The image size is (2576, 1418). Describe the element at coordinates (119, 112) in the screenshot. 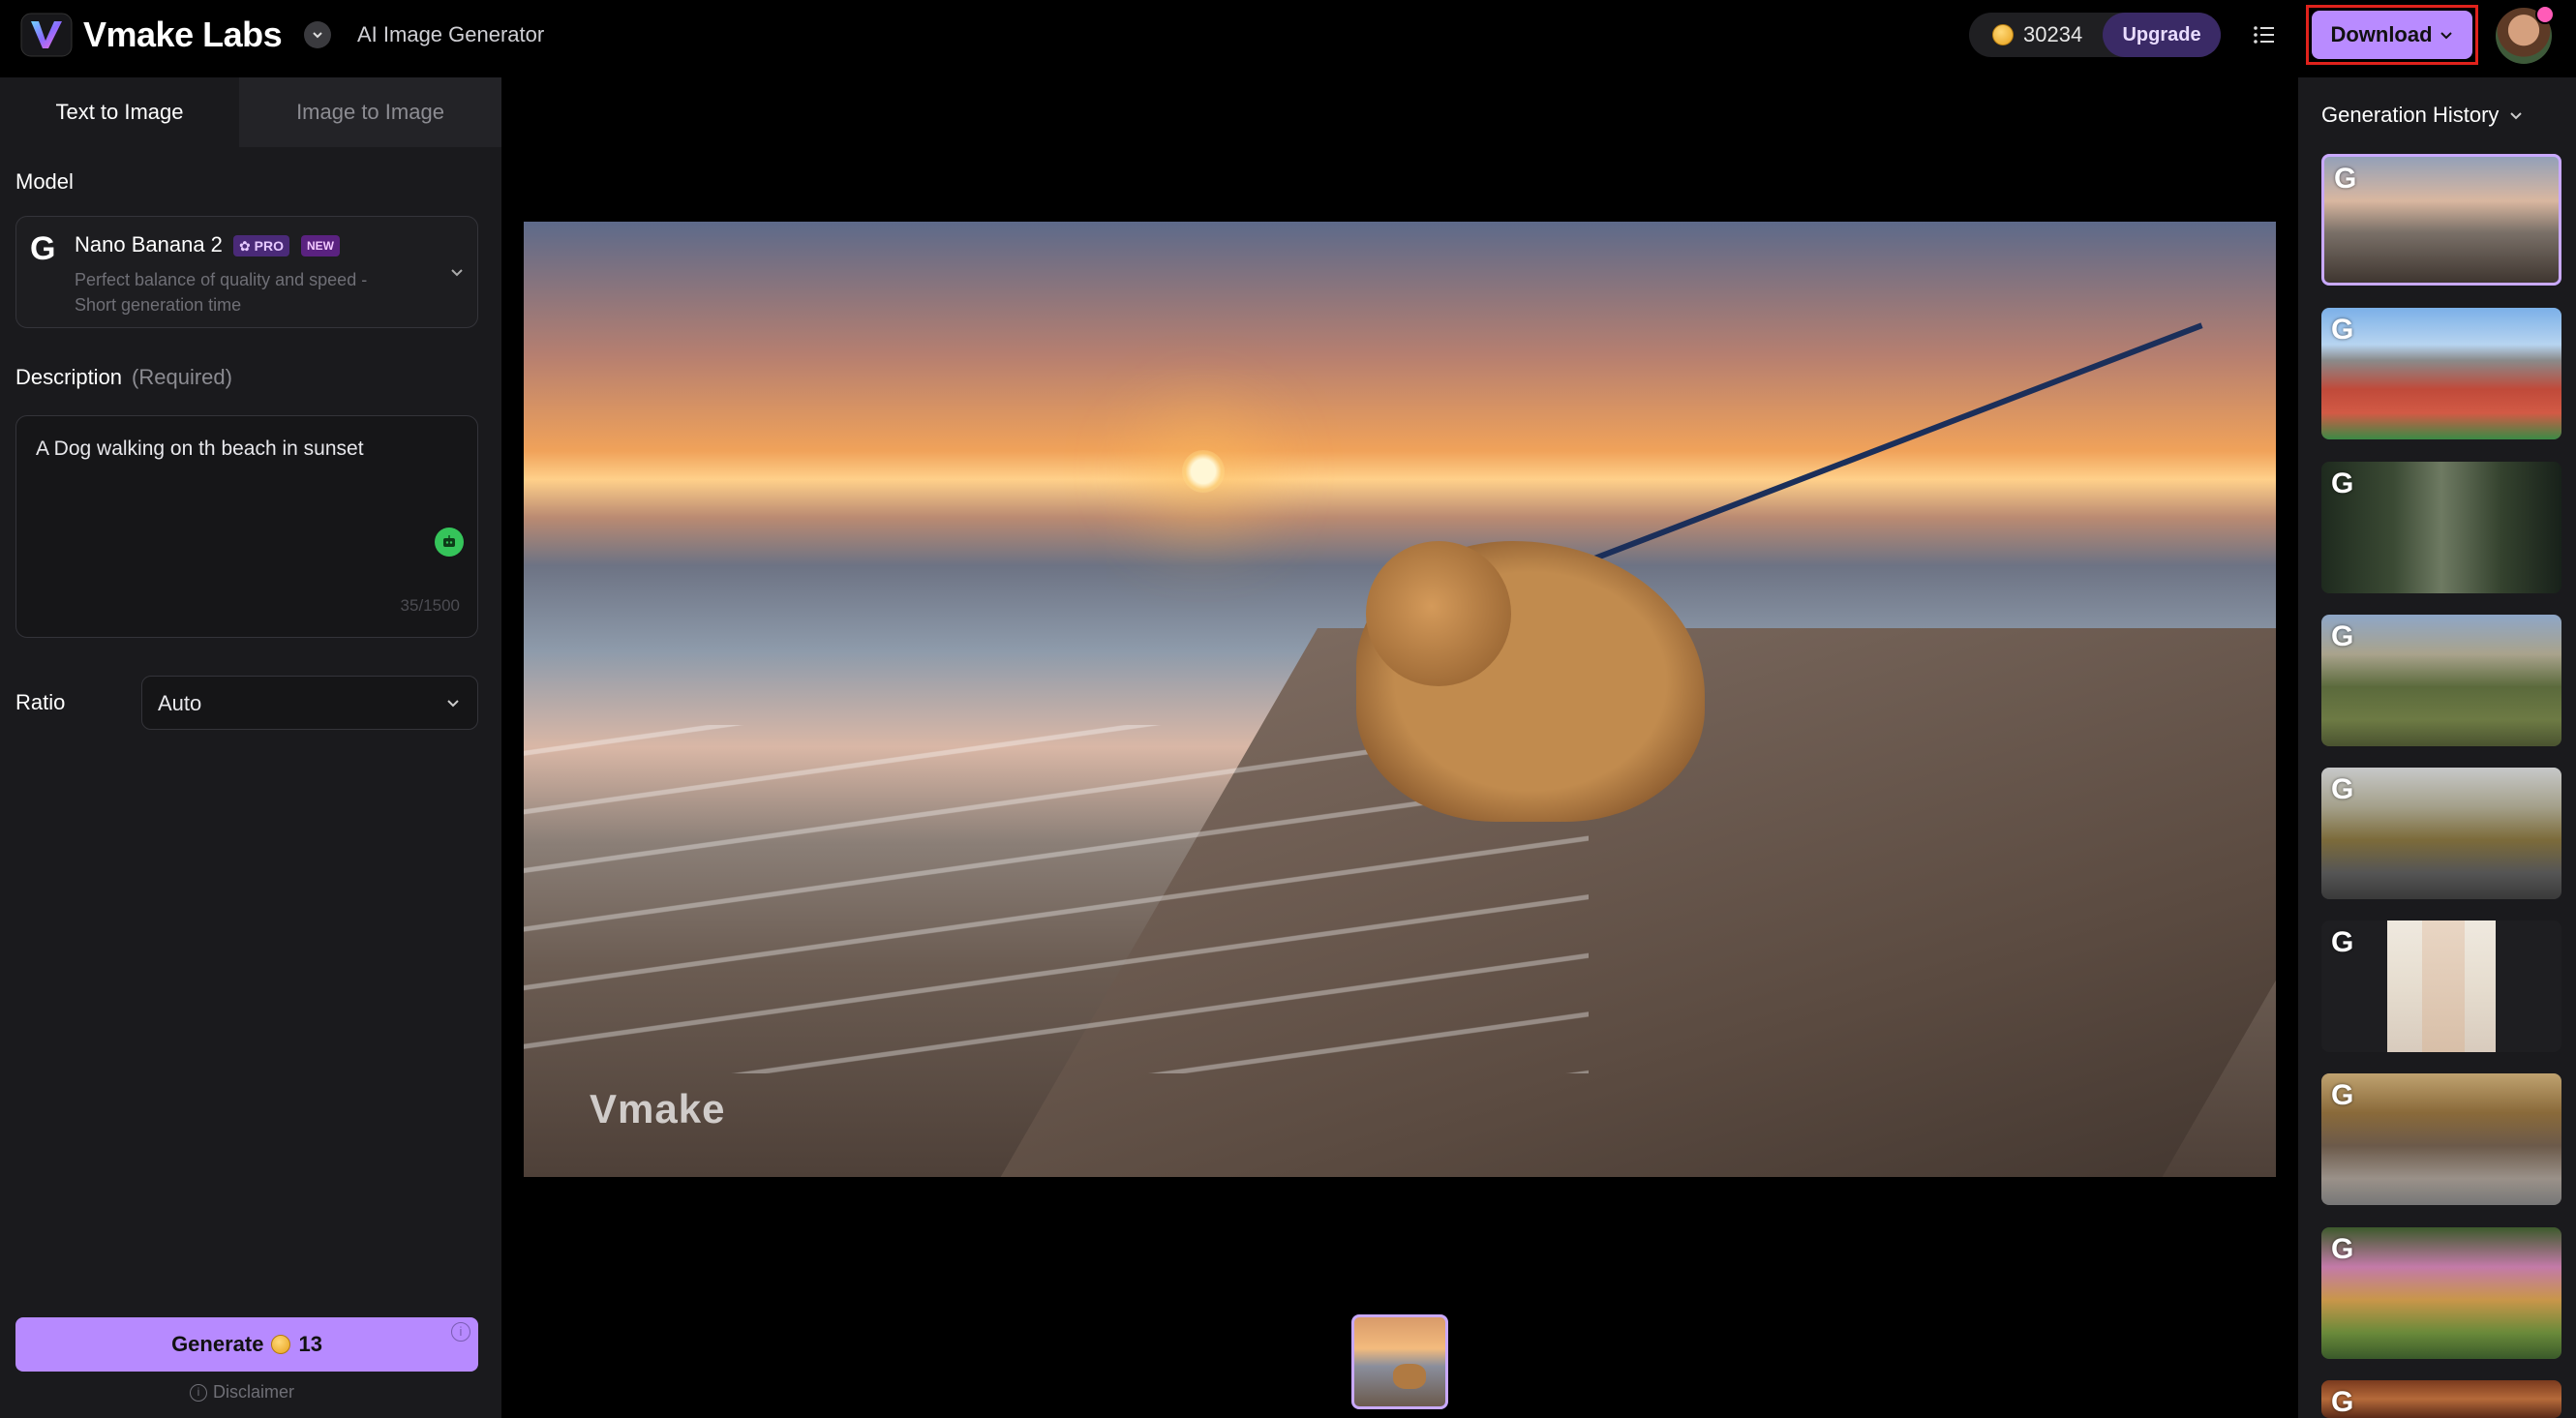

I see `tab-text-to-image: Text to Image` at that location.